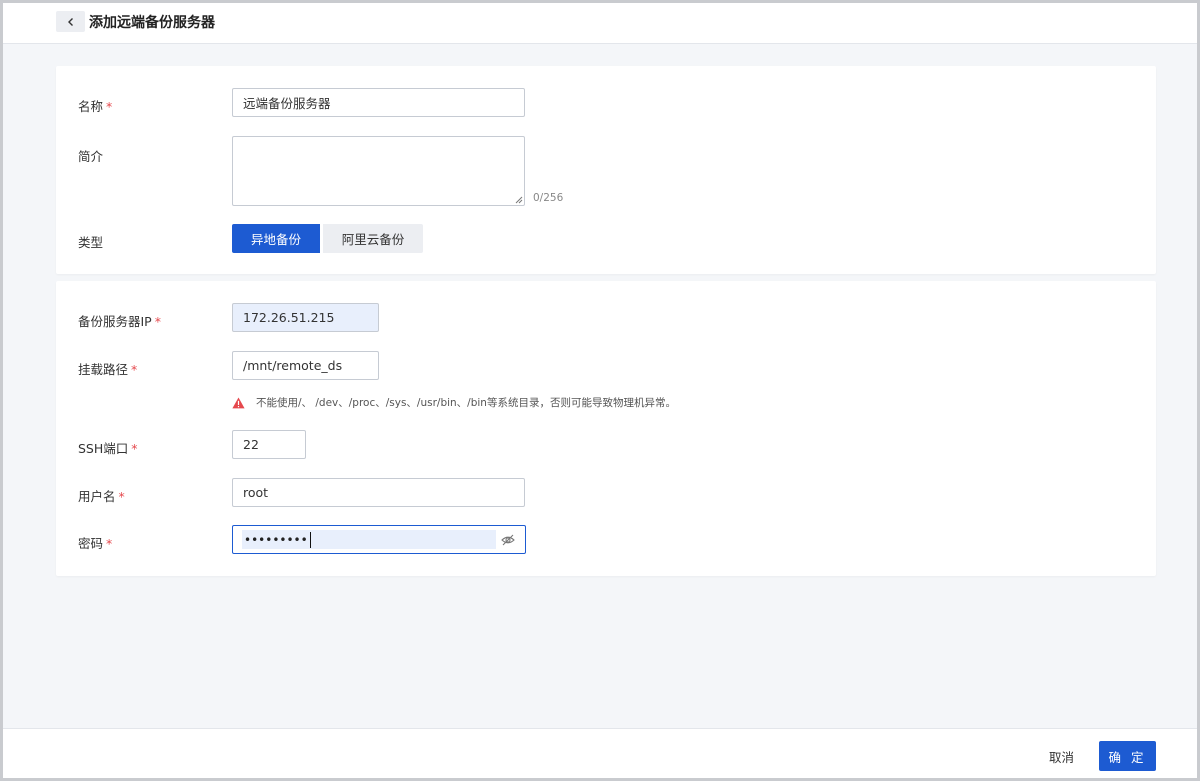 This screenshot has height=781, width=1200. I want to click on cancel-button: 取消, so click(1061, 756).